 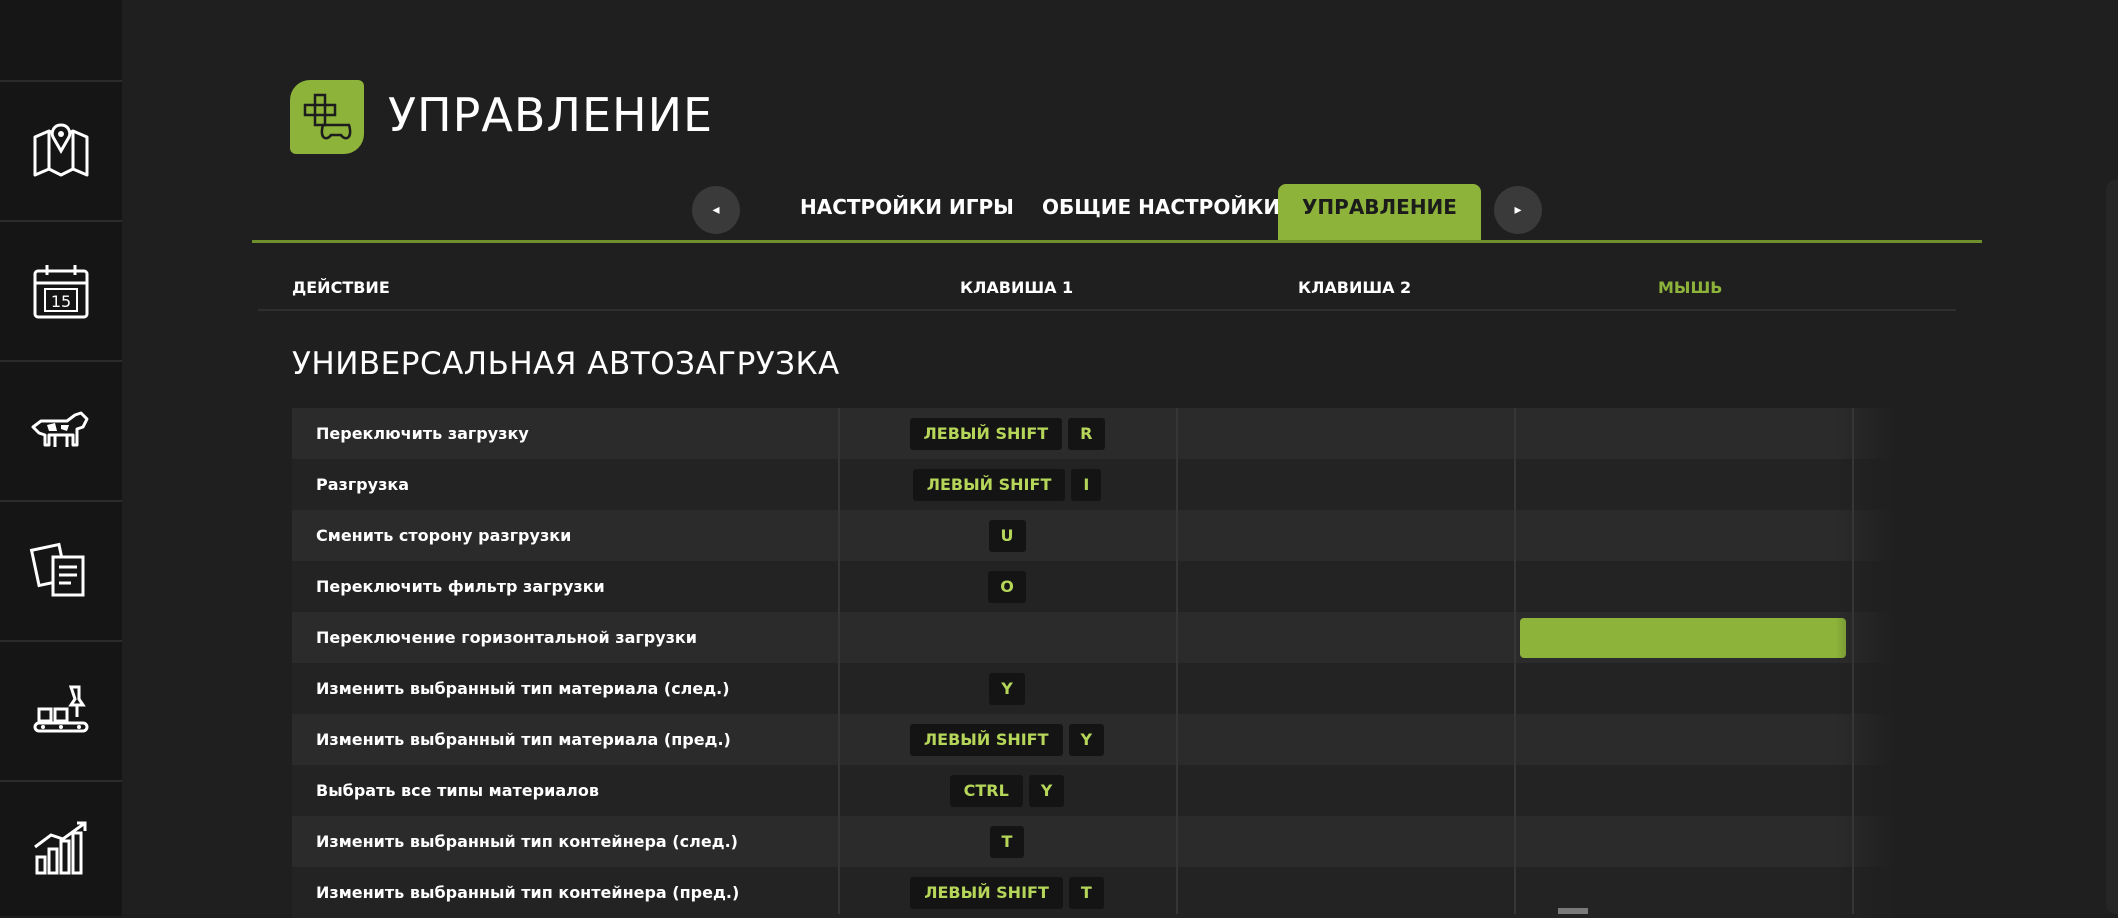 What do you see at coordinates (716, 210) in the screenshot?
I see `tab-prev-button: ◂` at bounding box center [716, 210].